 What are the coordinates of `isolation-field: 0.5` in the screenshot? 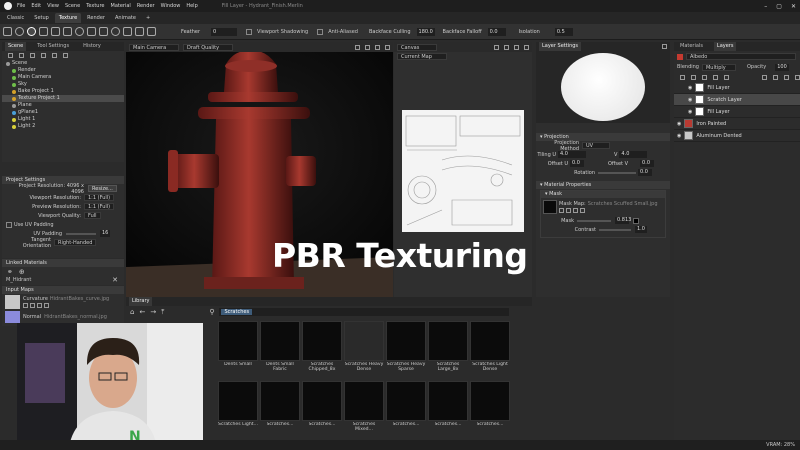 It's located at (563, 31).